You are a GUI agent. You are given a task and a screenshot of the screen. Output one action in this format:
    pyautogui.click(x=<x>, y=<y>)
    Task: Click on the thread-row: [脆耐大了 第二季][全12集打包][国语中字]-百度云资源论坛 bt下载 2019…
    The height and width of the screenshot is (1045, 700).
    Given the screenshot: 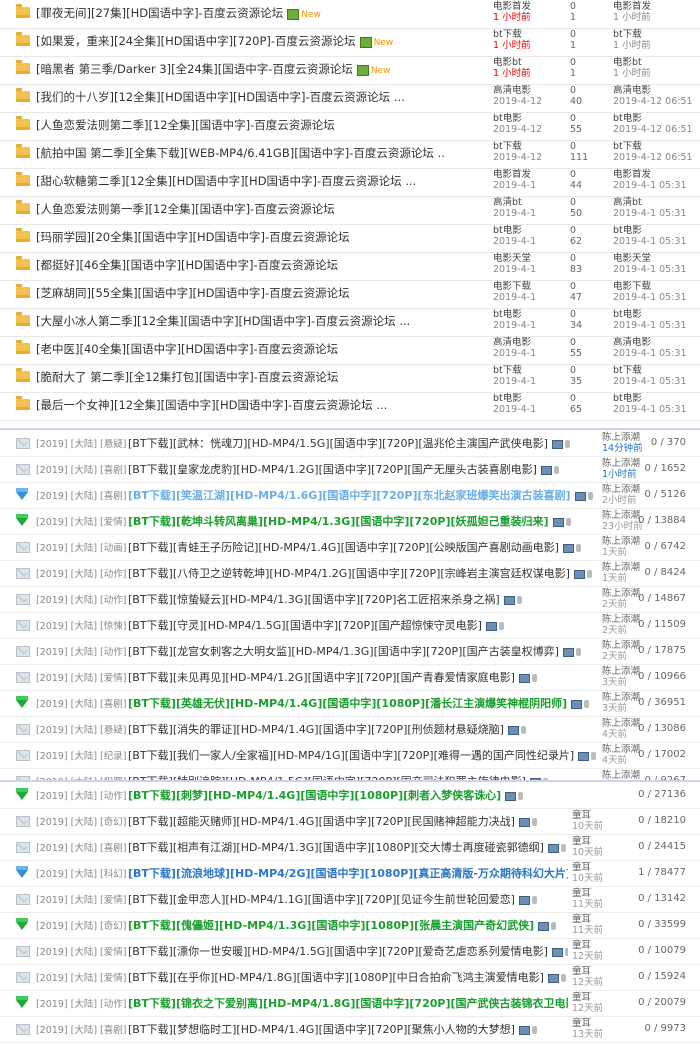 What is the action you would take?
    pyautogui.click(x=350, y=378)
    